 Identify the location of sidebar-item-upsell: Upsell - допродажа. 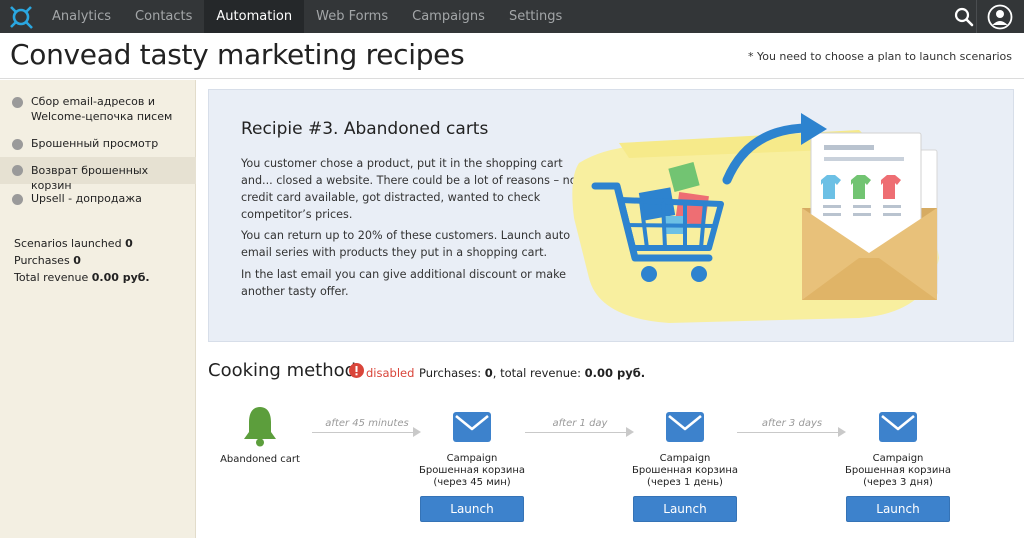
(98, 200).